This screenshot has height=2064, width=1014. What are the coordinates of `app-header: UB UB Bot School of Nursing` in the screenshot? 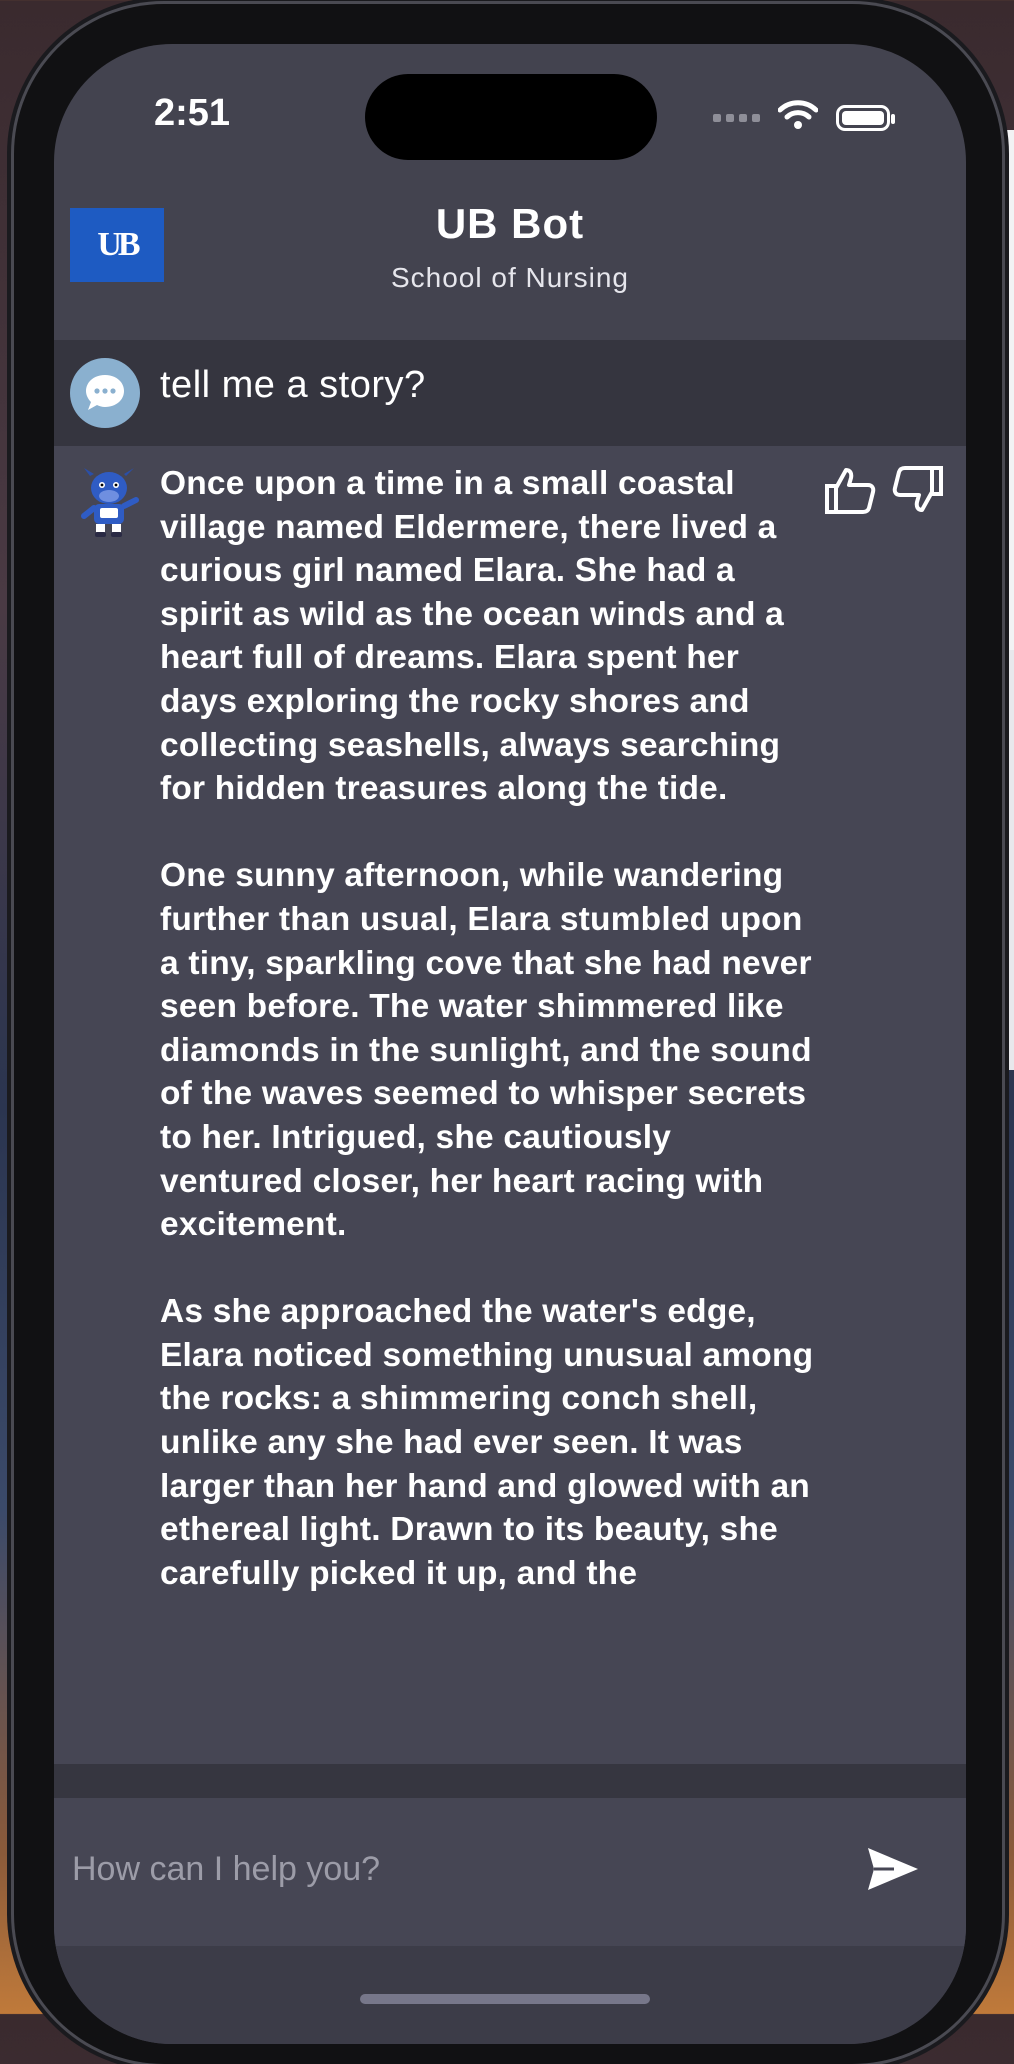 It's located at (510, 265).